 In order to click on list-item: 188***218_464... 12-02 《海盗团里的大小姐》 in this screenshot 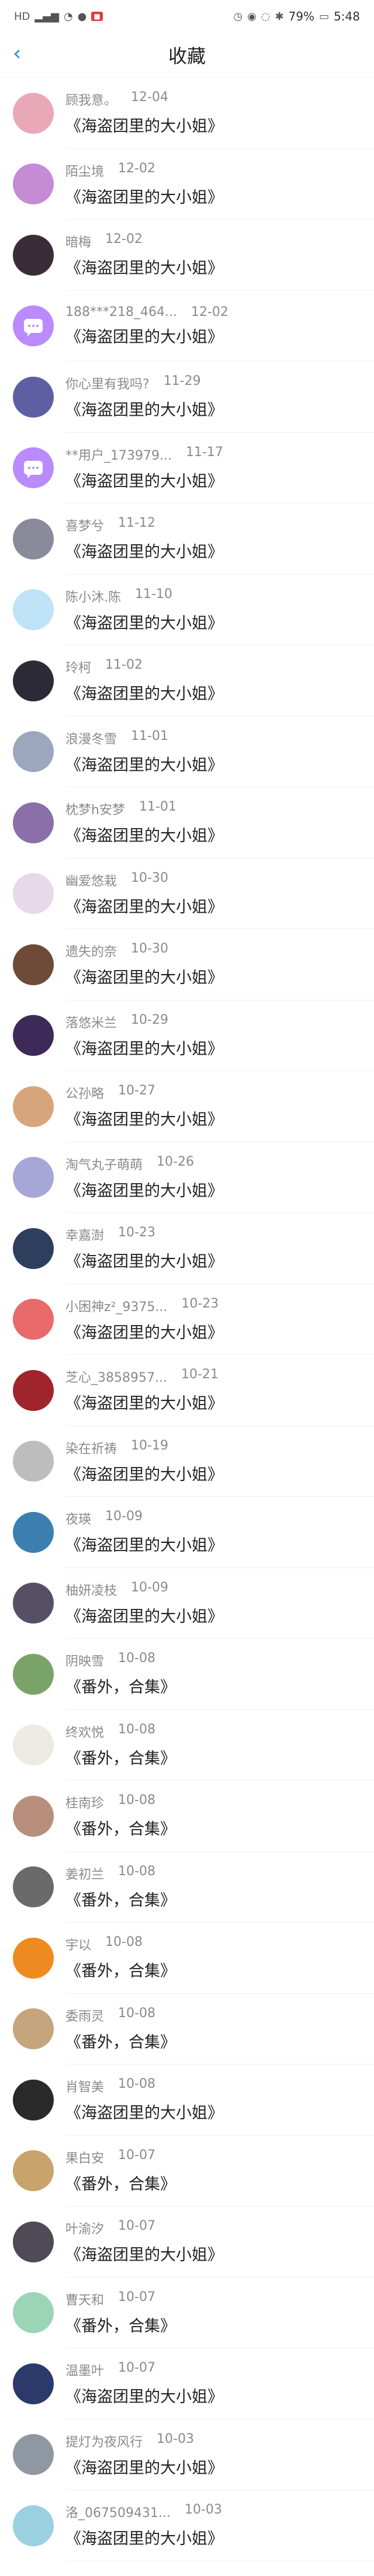, I will do `click(187, 326)`.